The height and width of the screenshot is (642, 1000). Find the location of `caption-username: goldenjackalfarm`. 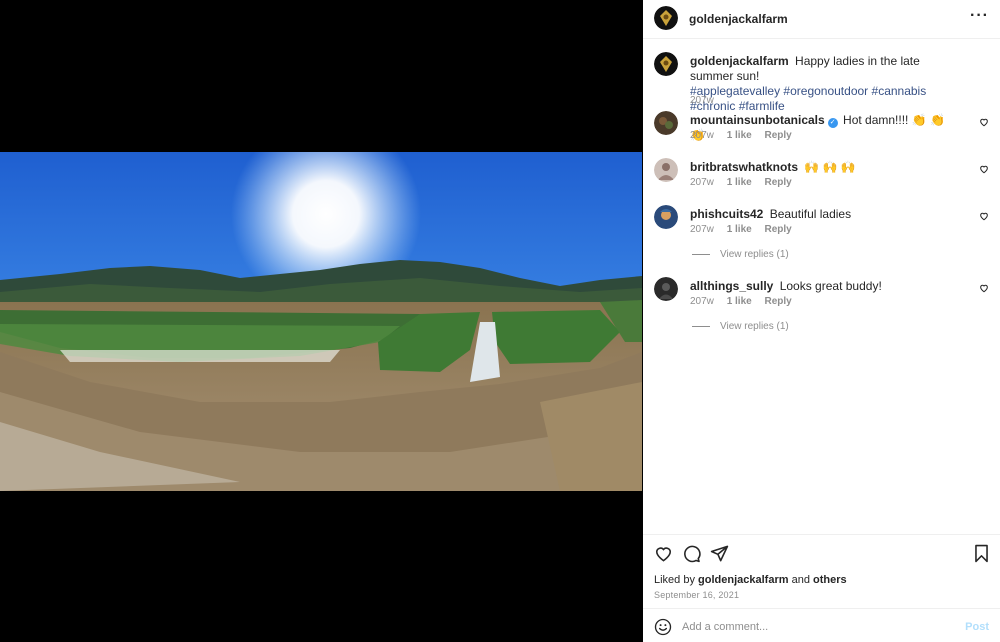

caption-username: goldenjackalfarm is located at coordinates (739, 61).